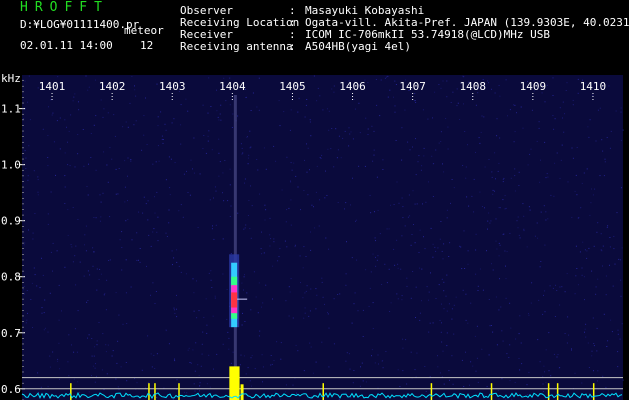  What do you see at coordinates (11, 221) in the screenshot?
I see `y-tick-label: 0.9` at bounding box center [11, 221].